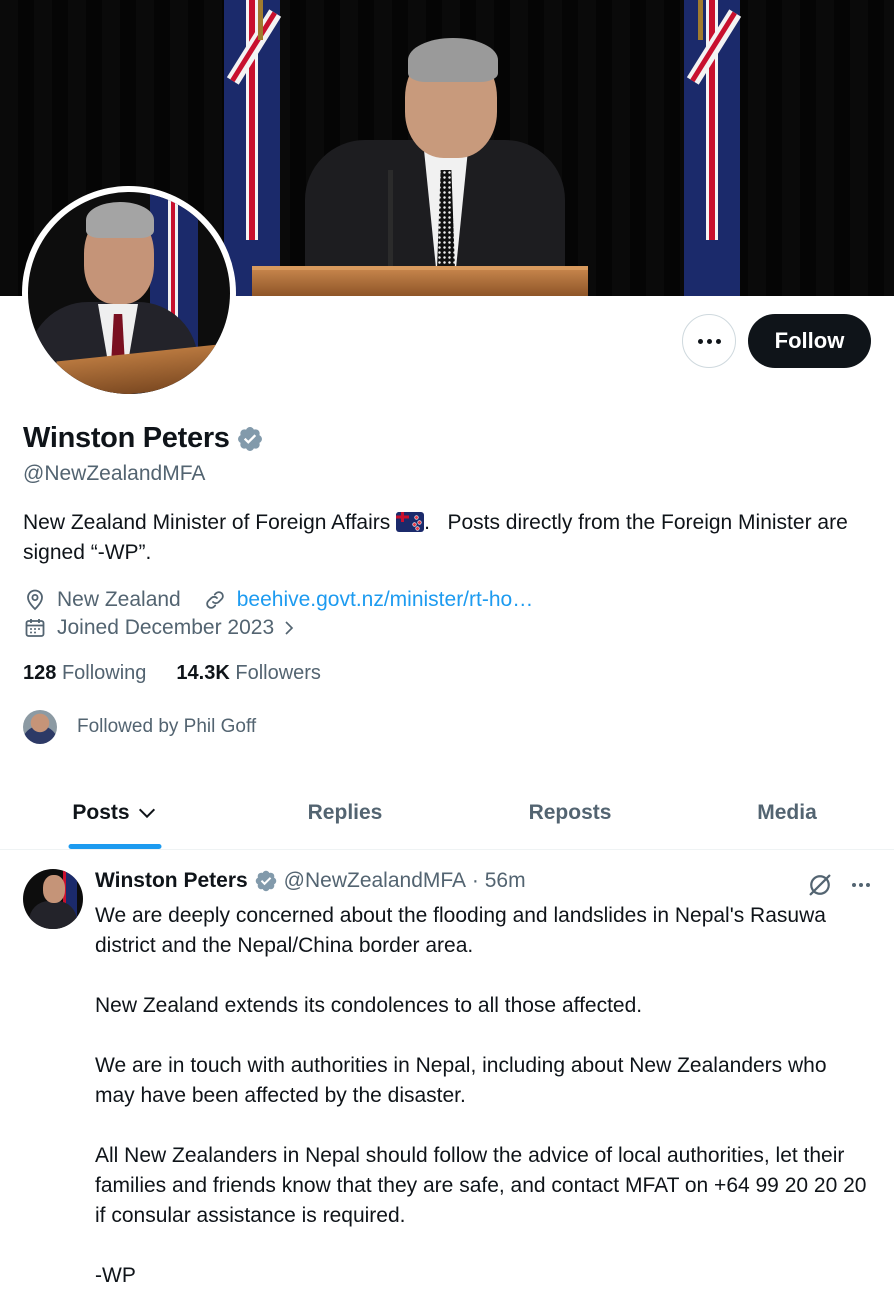  I want to click on profile-name: Winston Peters, so click(126, 438).